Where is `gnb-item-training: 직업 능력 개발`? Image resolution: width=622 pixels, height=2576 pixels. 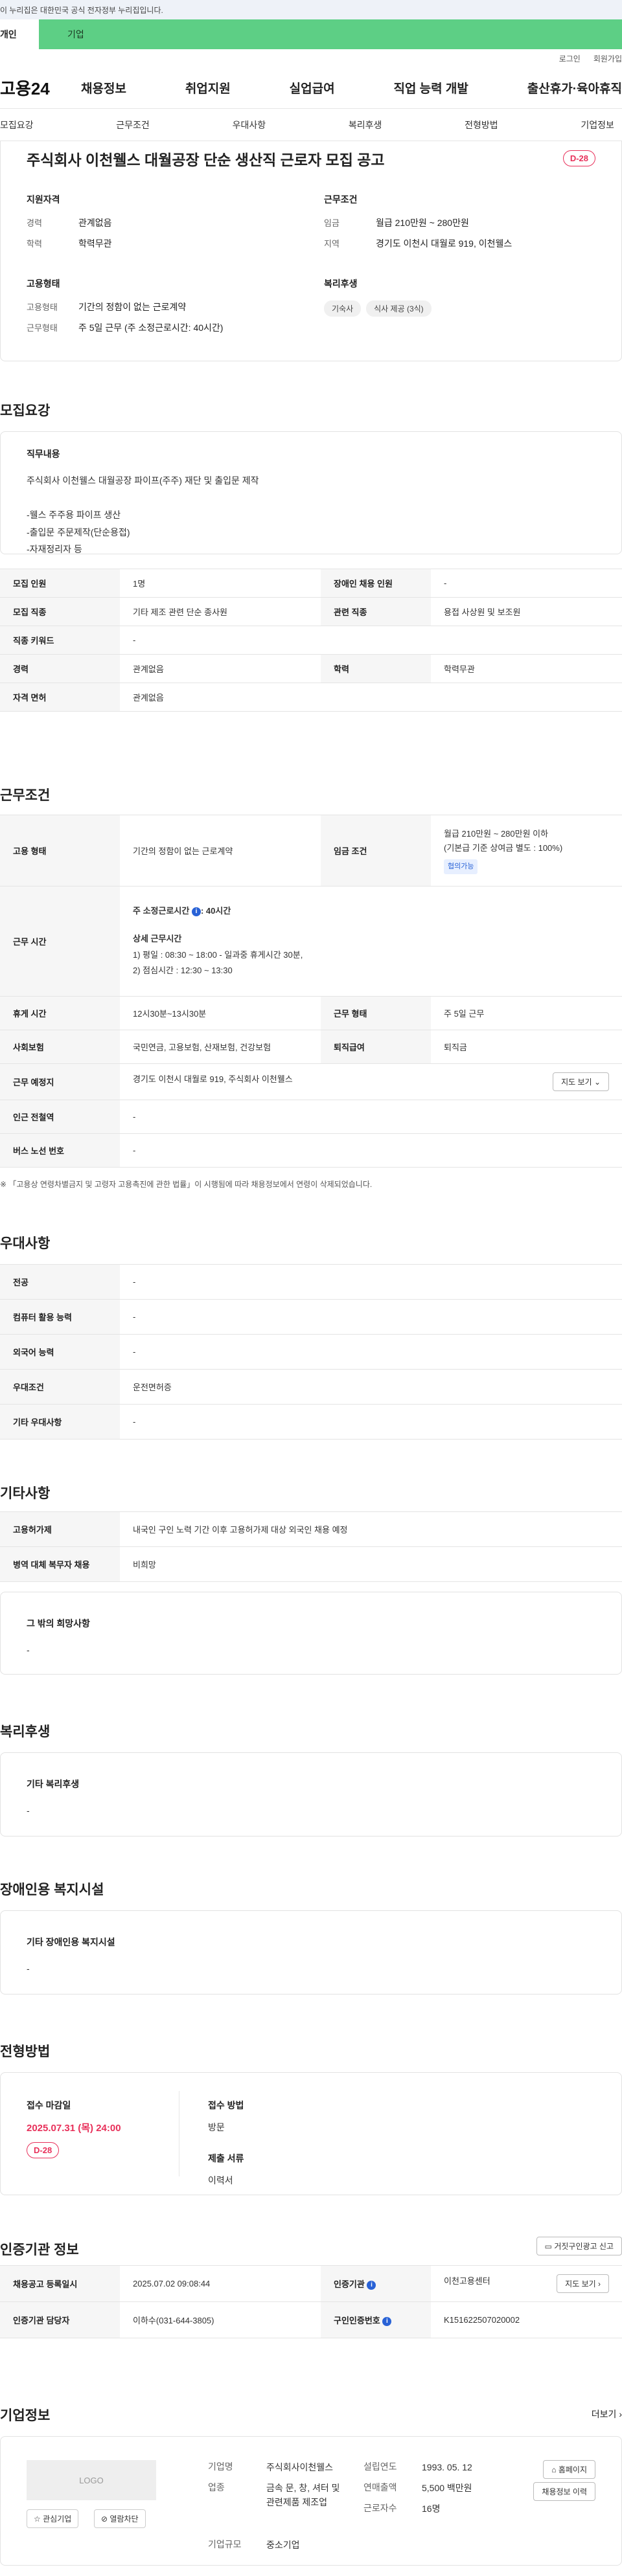
gnb-item-training: 직업 능력 개발 is located at coordinates (430, 87).